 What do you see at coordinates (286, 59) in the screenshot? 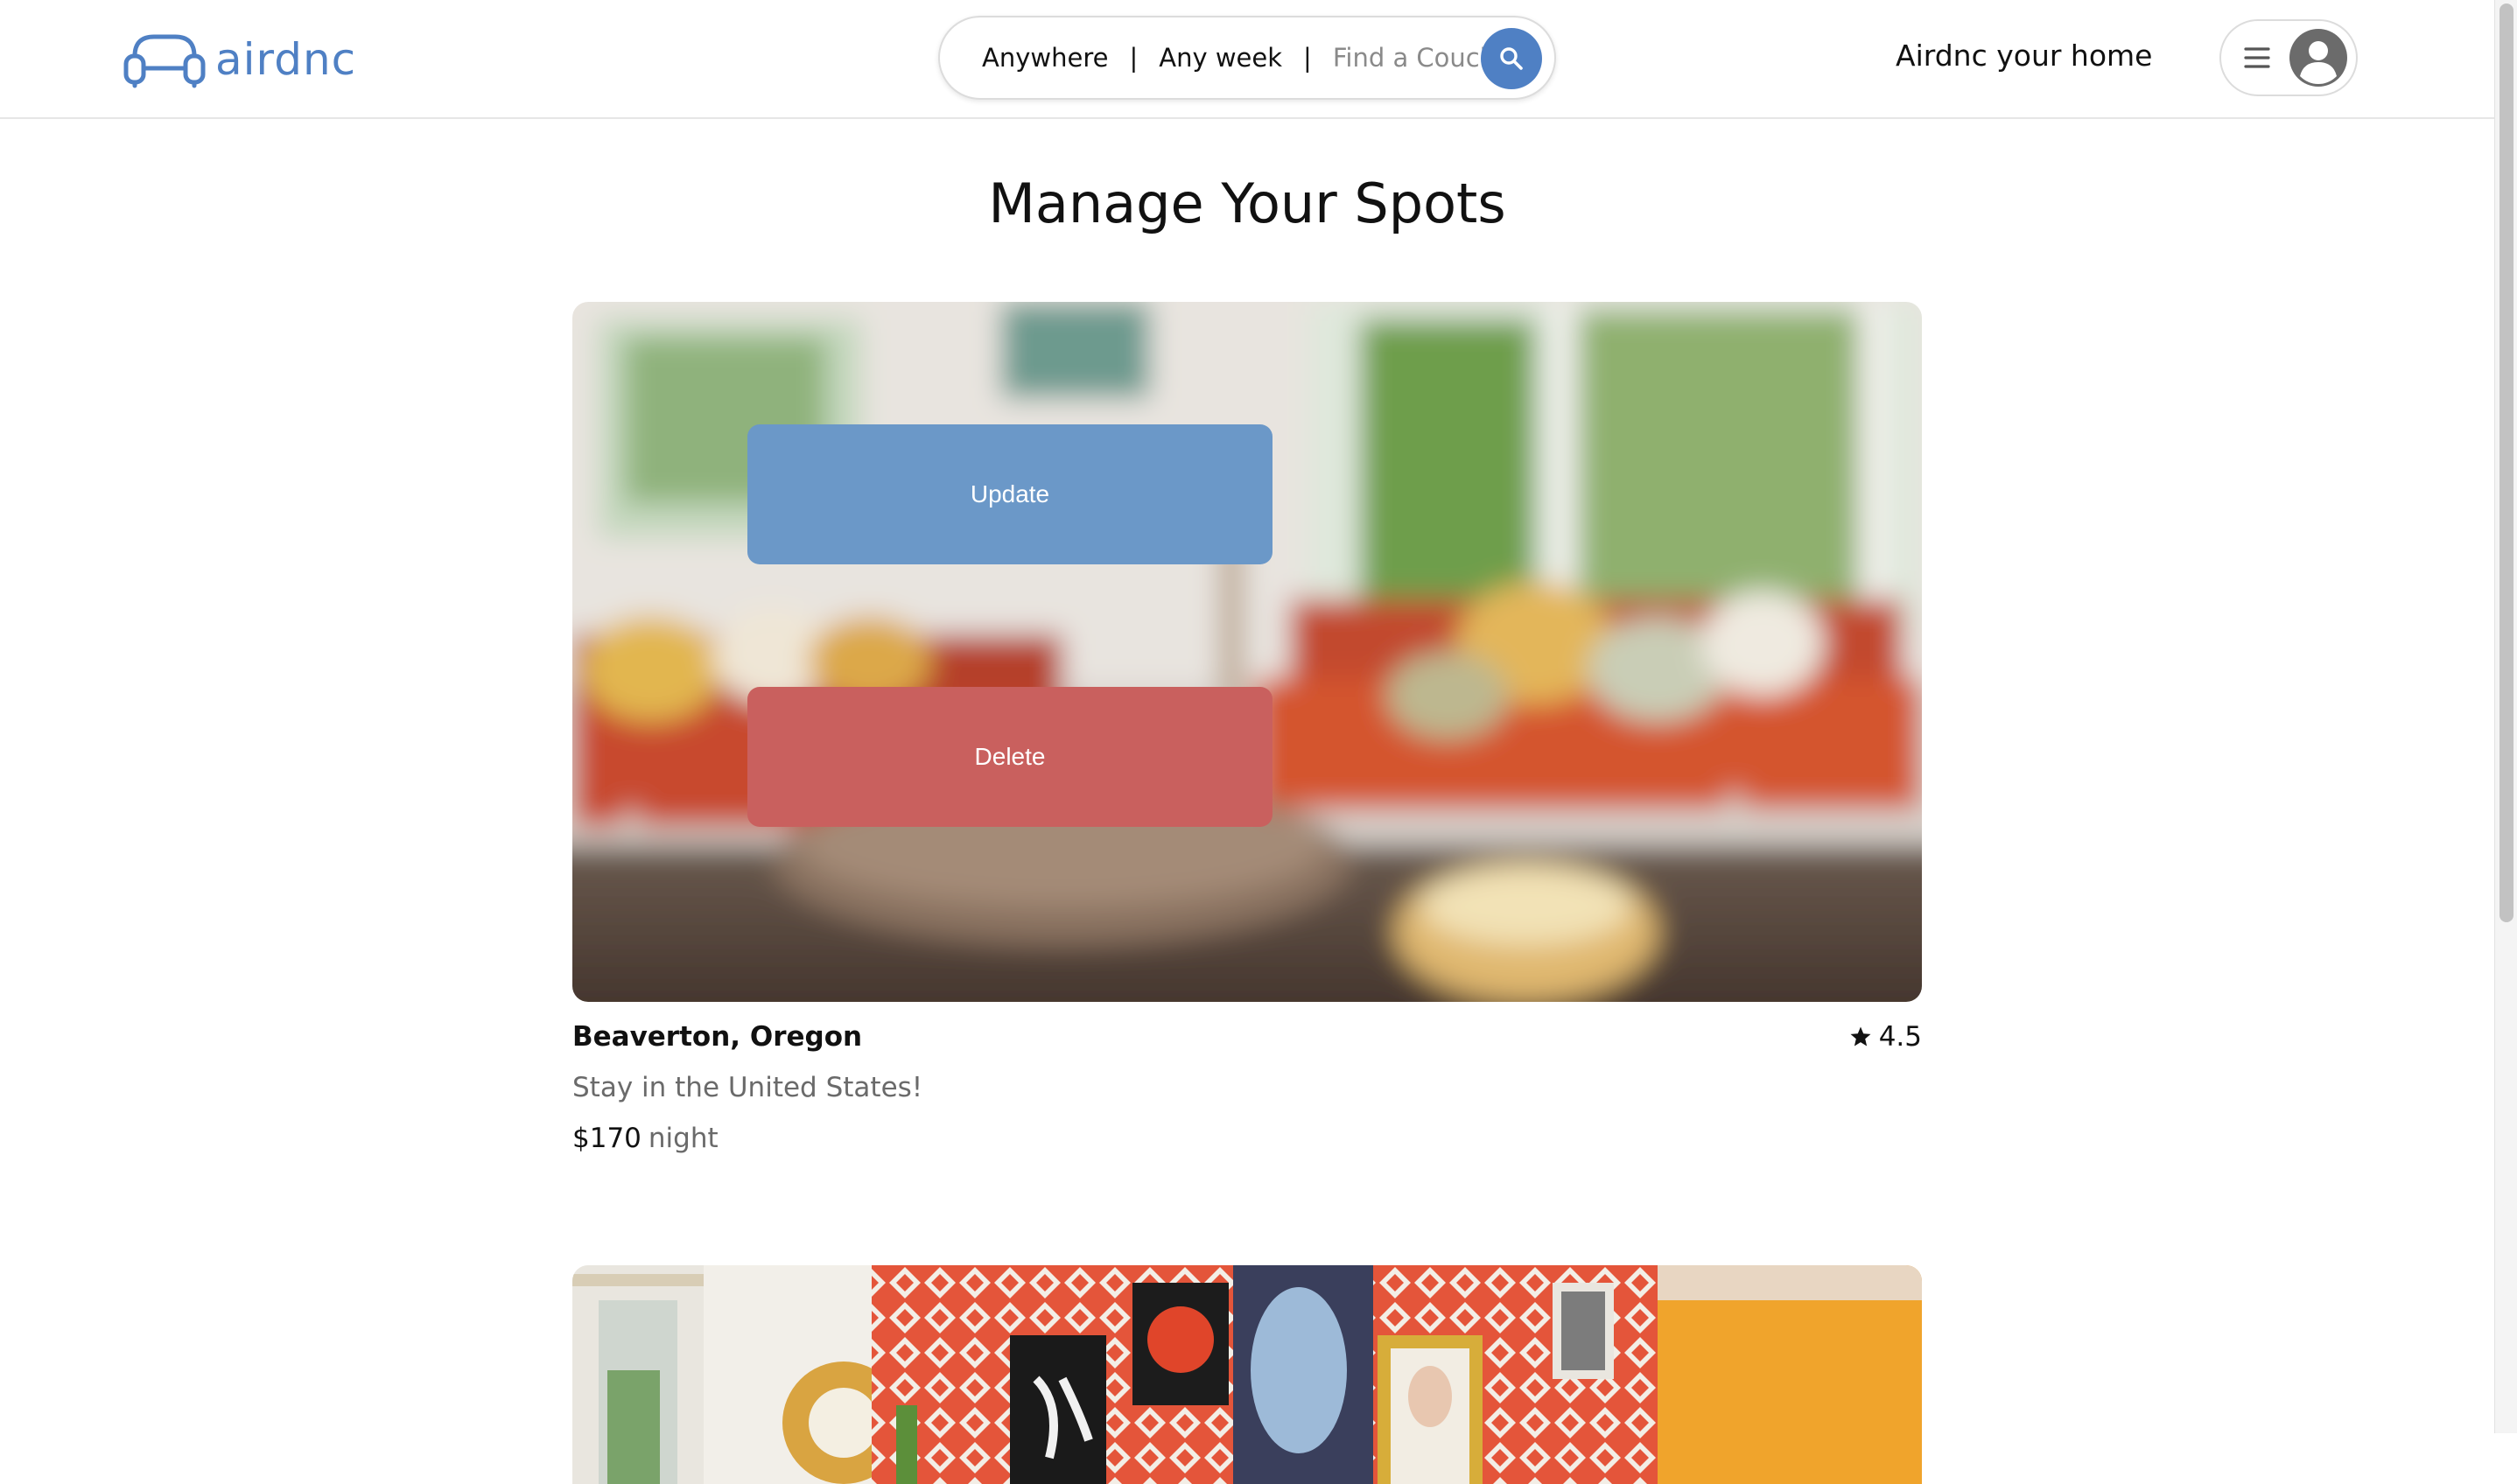
I see `logo-text: airdnc` at bounding box center [286, 59].